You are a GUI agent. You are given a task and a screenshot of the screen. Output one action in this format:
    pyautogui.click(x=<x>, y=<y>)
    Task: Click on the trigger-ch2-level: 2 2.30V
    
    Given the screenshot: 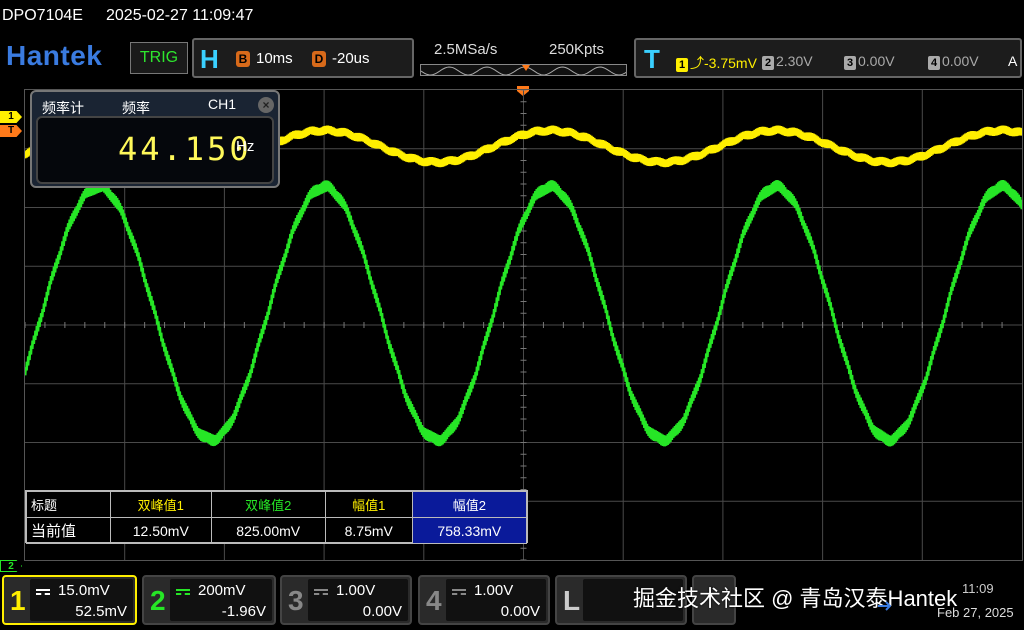 What is the action you would take?
    pyautogui.click(x=787, y=61)
    